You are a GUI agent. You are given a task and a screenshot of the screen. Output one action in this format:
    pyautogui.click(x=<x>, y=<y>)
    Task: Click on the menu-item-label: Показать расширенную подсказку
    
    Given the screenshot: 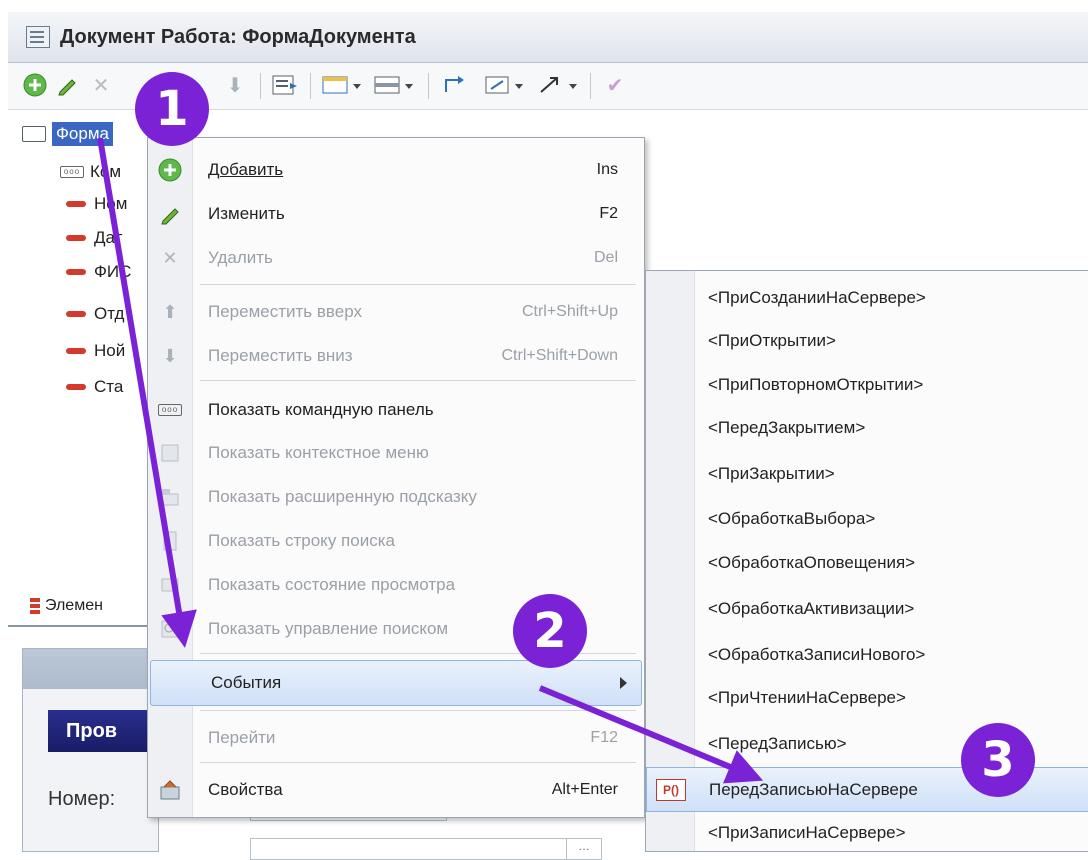 What is the action you would take?
    pyautogui.click(x=342, y=496)
    